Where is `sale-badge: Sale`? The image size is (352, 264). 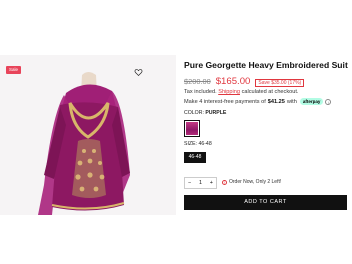 sale-badge: Sale is located at coordinates (14, 70).